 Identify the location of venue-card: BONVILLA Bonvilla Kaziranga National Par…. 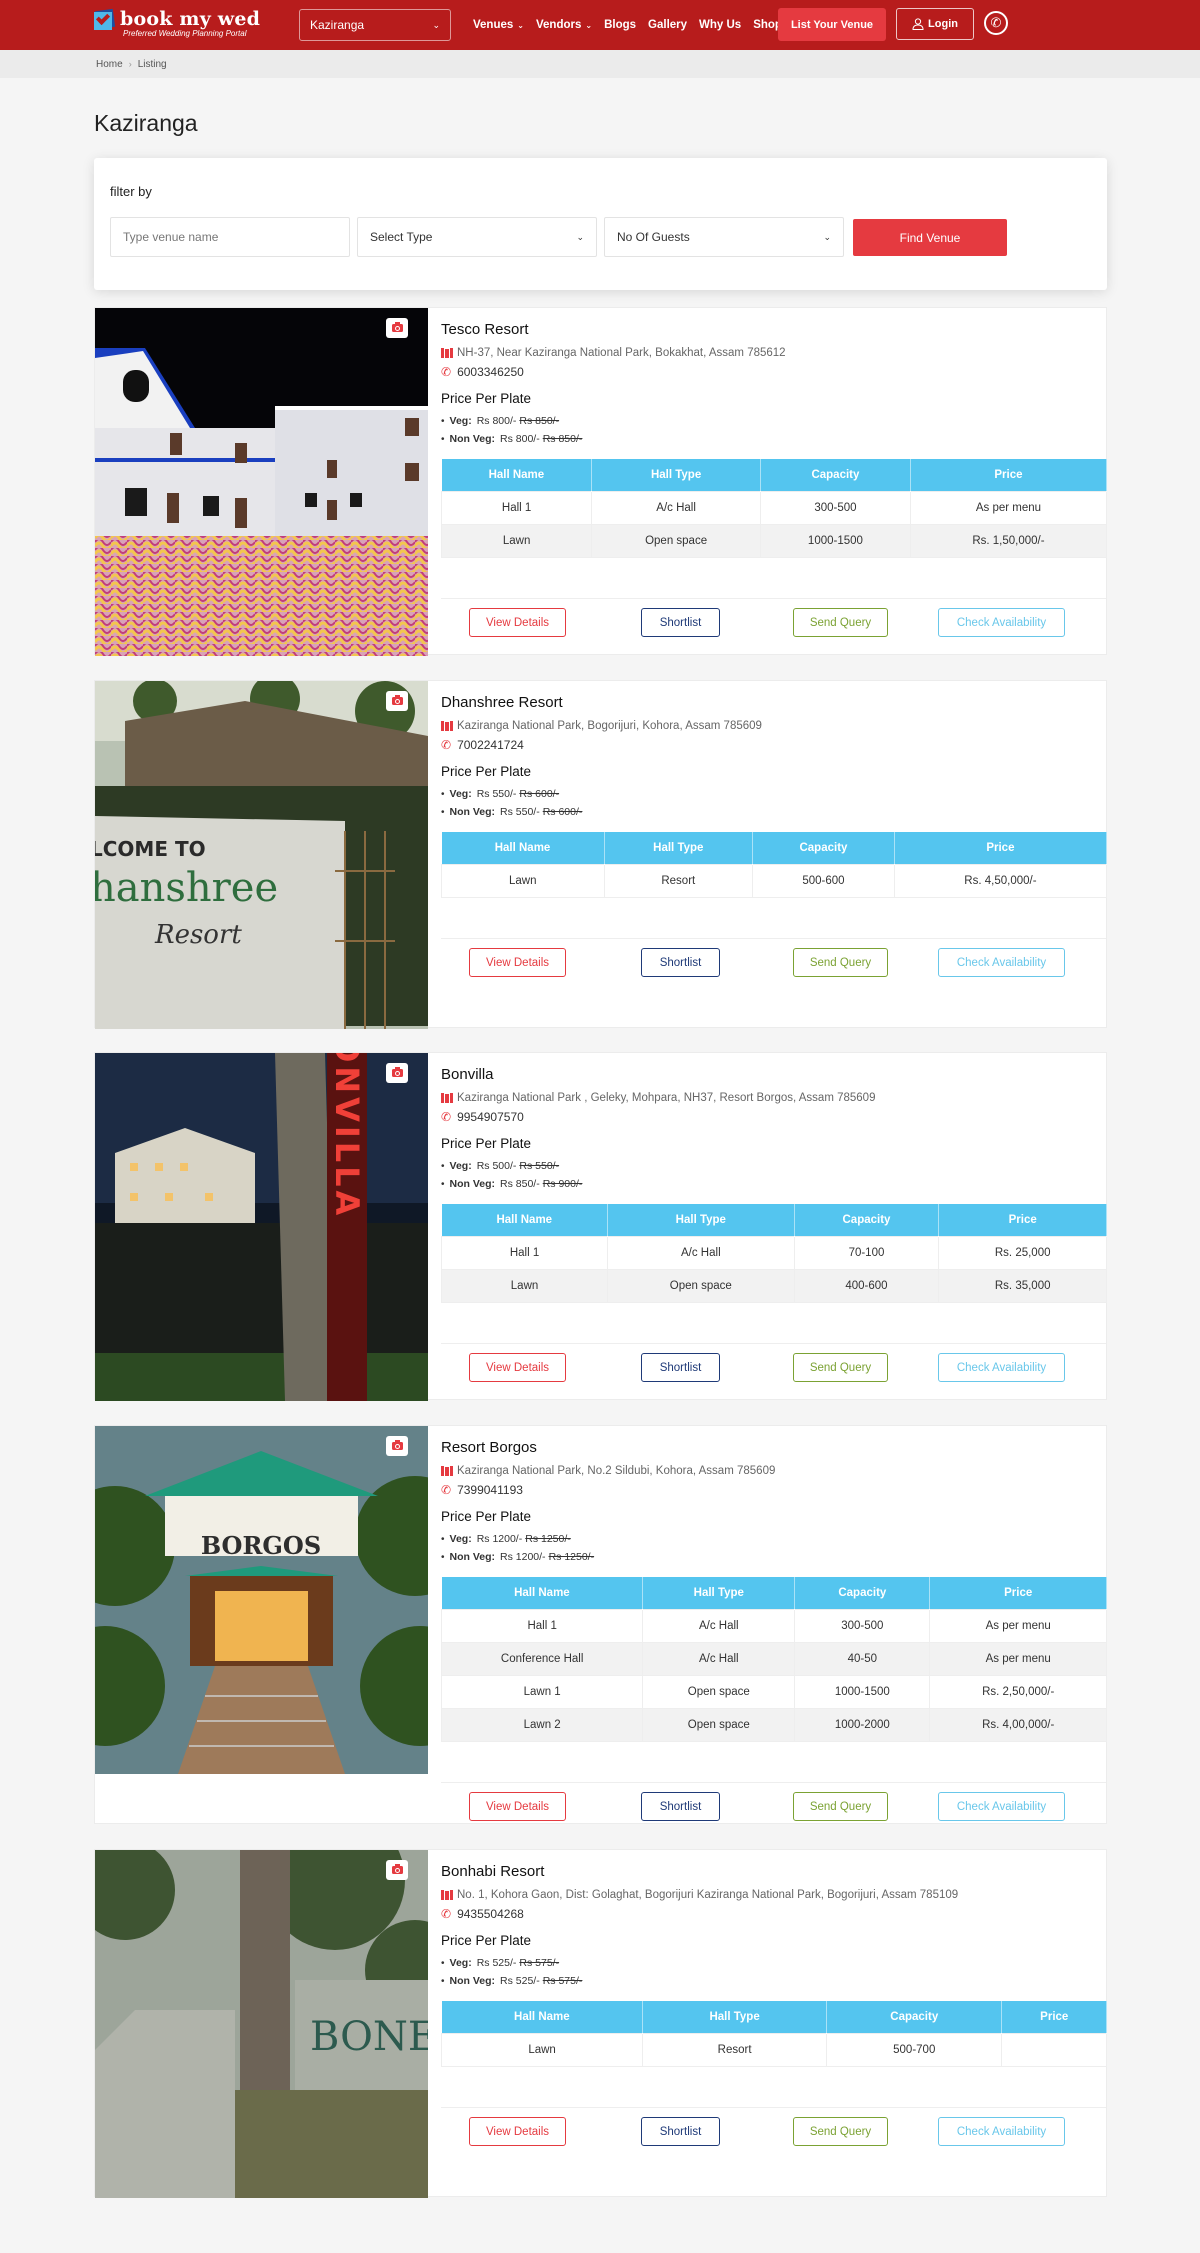
(600, 1226).